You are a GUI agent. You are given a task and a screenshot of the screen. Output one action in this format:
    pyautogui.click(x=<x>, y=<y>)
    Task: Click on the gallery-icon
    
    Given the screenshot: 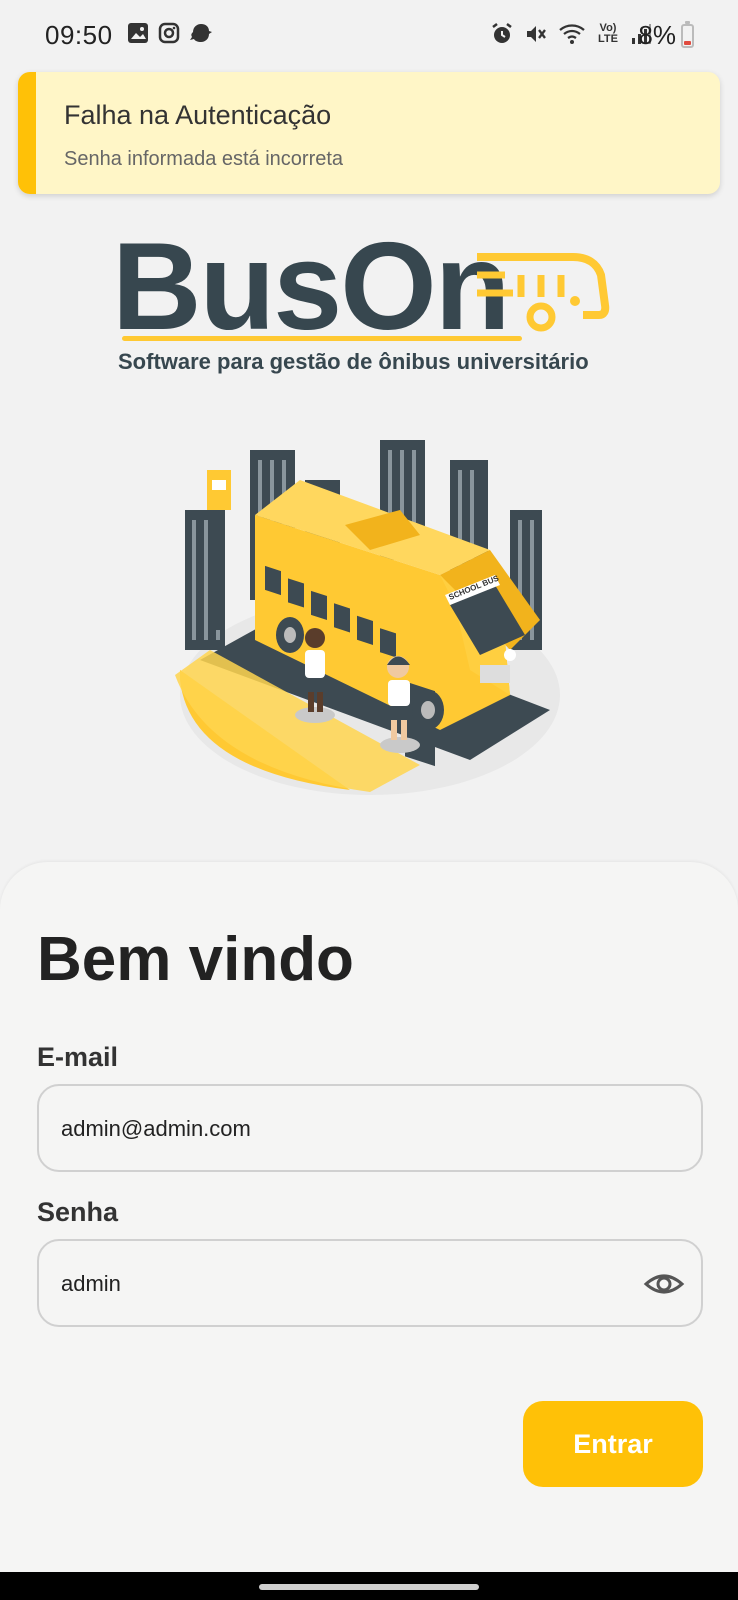 What is the action you would take?
    pyautogui.click(x=138, y=33)
    